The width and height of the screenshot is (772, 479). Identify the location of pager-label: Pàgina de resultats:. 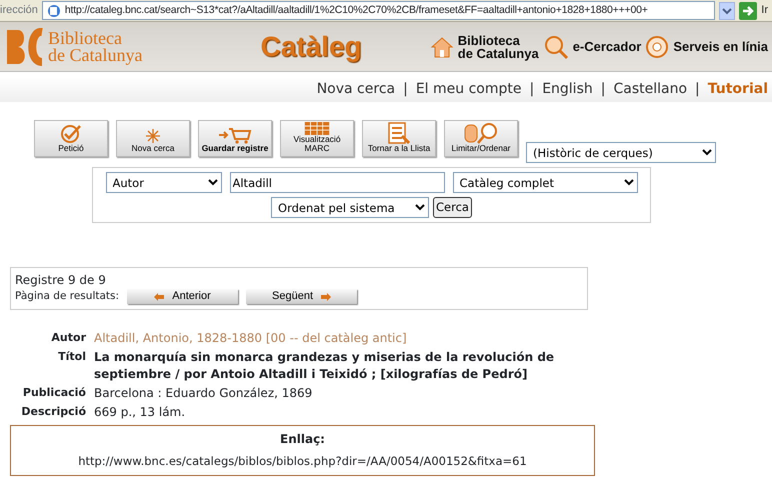
(67, 296).